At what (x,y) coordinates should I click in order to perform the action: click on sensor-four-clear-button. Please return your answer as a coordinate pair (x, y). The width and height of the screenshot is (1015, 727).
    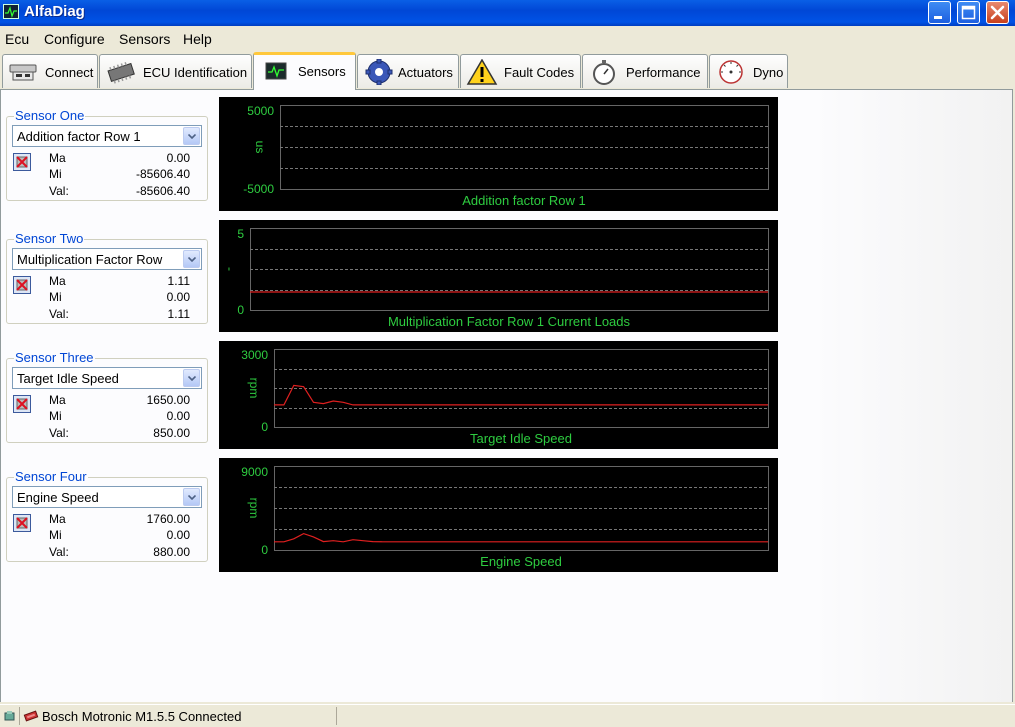
    Looking at the image, I should click on (22, 523).